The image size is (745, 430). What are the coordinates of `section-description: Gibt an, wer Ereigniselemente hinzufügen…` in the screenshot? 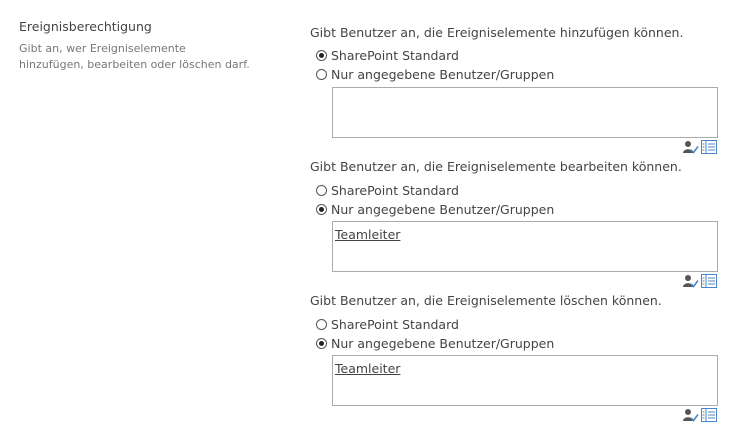 It's located at (134, 56).